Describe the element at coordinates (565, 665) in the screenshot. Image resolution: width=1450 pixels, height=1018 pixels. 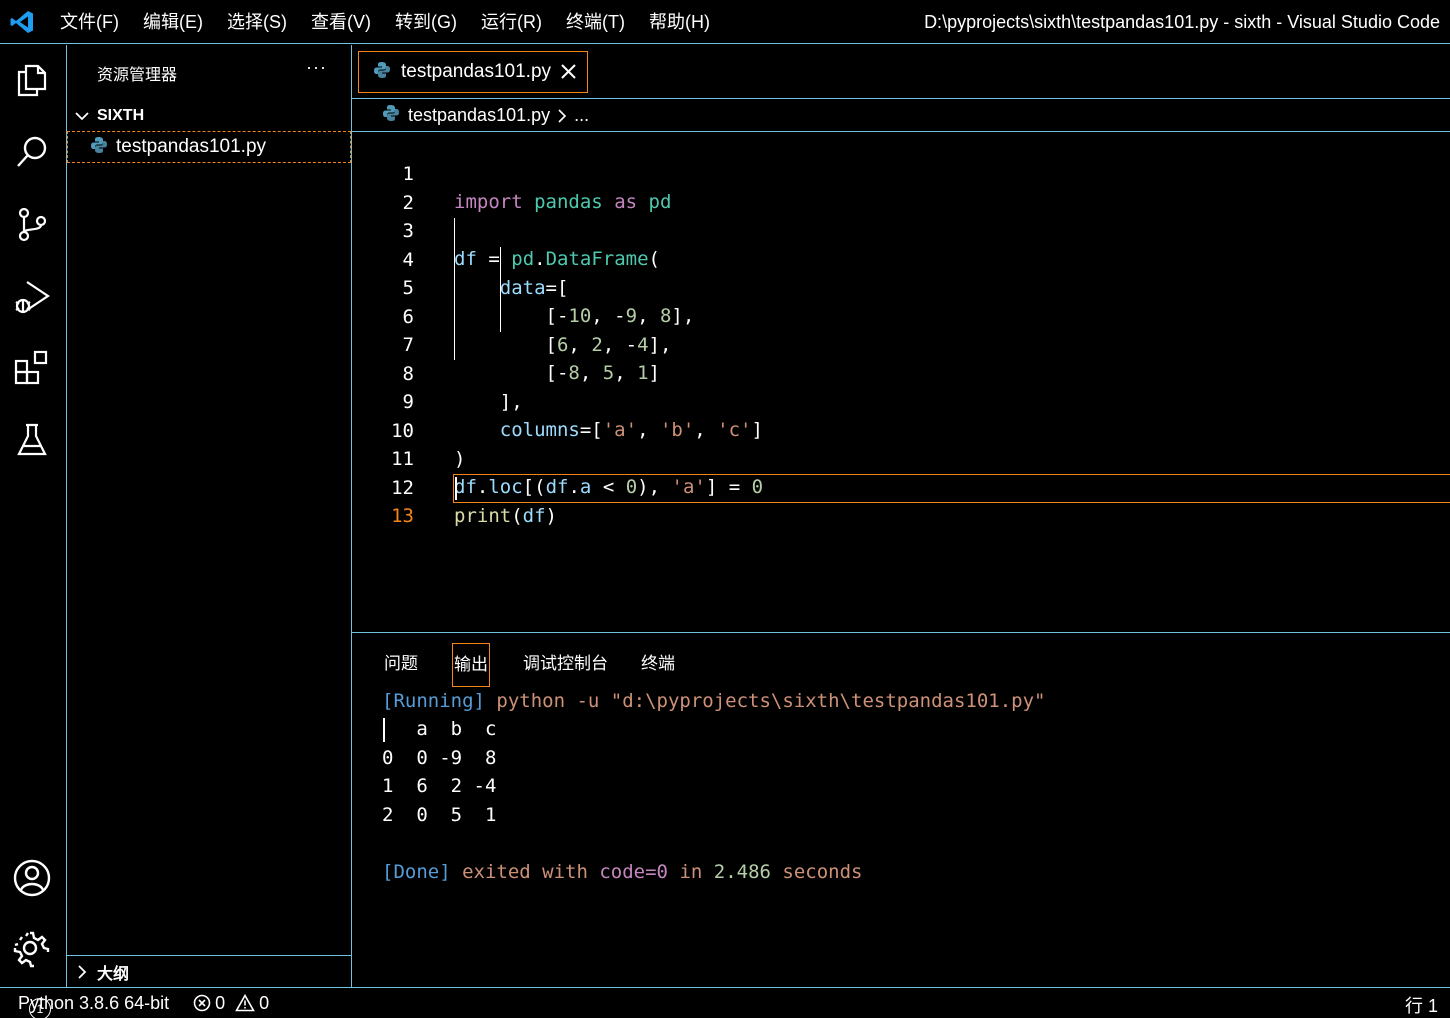
I see `tab-debug-console: 调试控制台` at that location.